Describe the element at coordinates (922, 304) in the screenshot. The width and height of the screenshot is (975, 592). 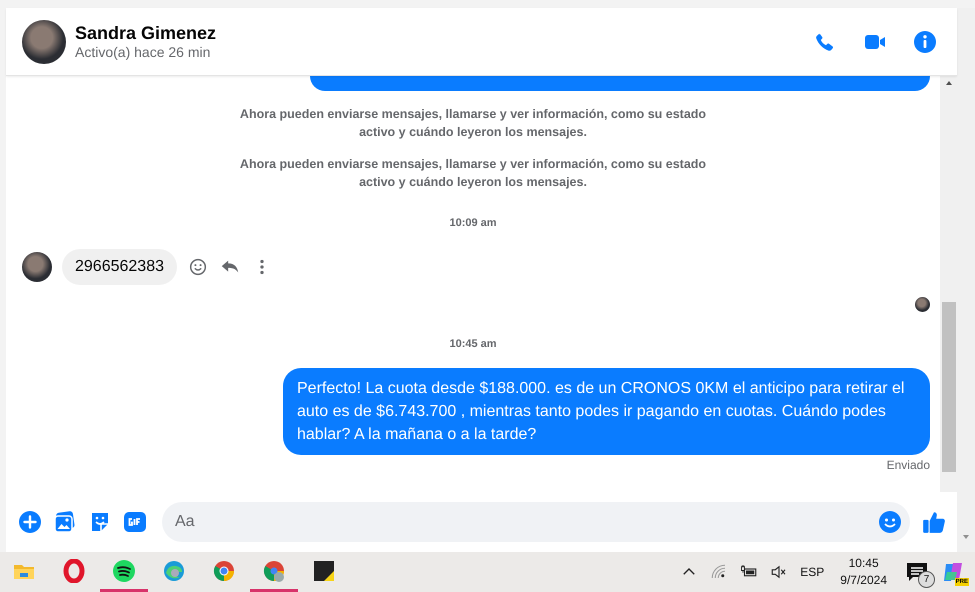
I see `seen-avatar` at that location.